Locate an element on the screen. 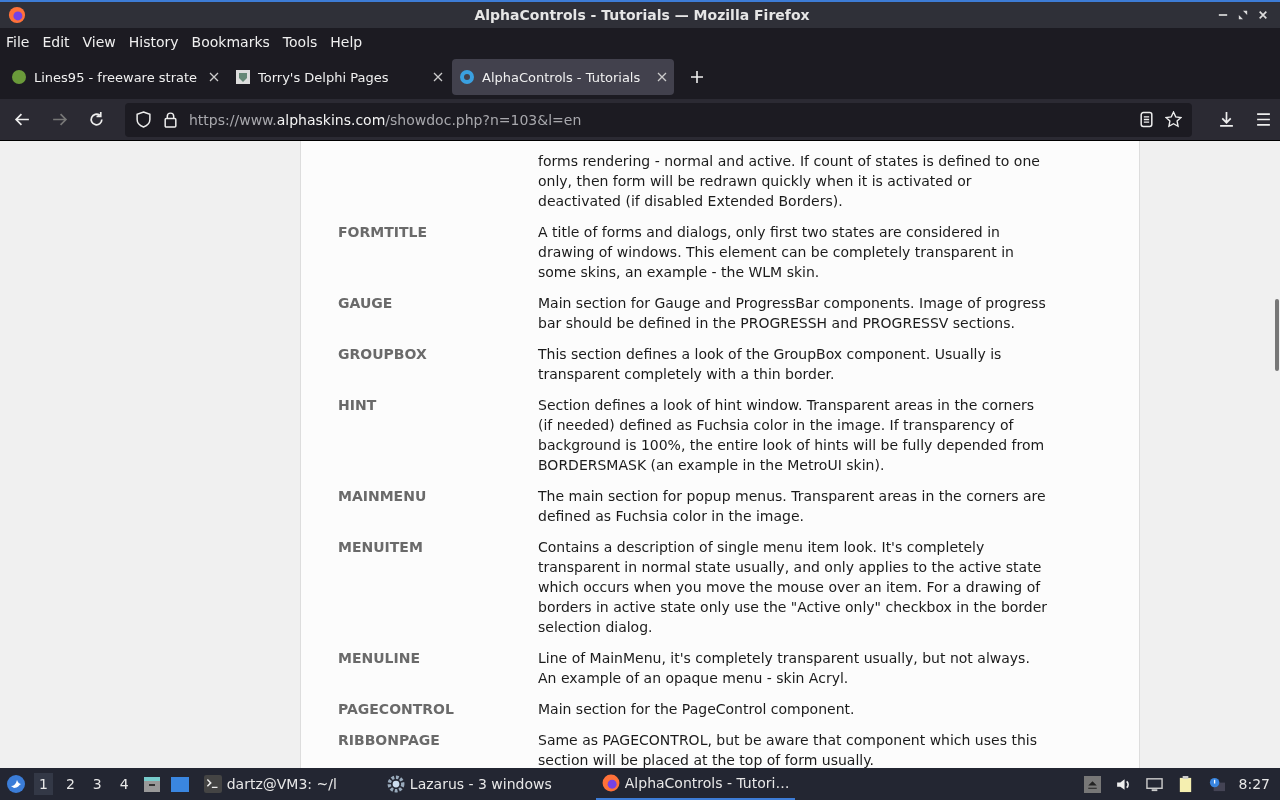 The height and width of the screenshot is (800, 1280). gear-icon is located at coordinates (395, 784).